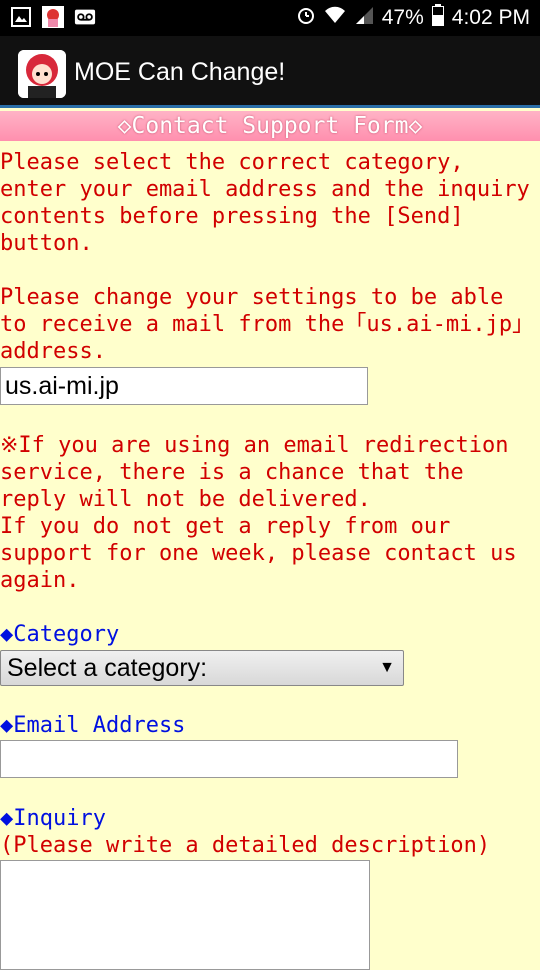 The width and height of the screenshot is (540, 970). I want to click on voicemail-icon, so click(85, 17).